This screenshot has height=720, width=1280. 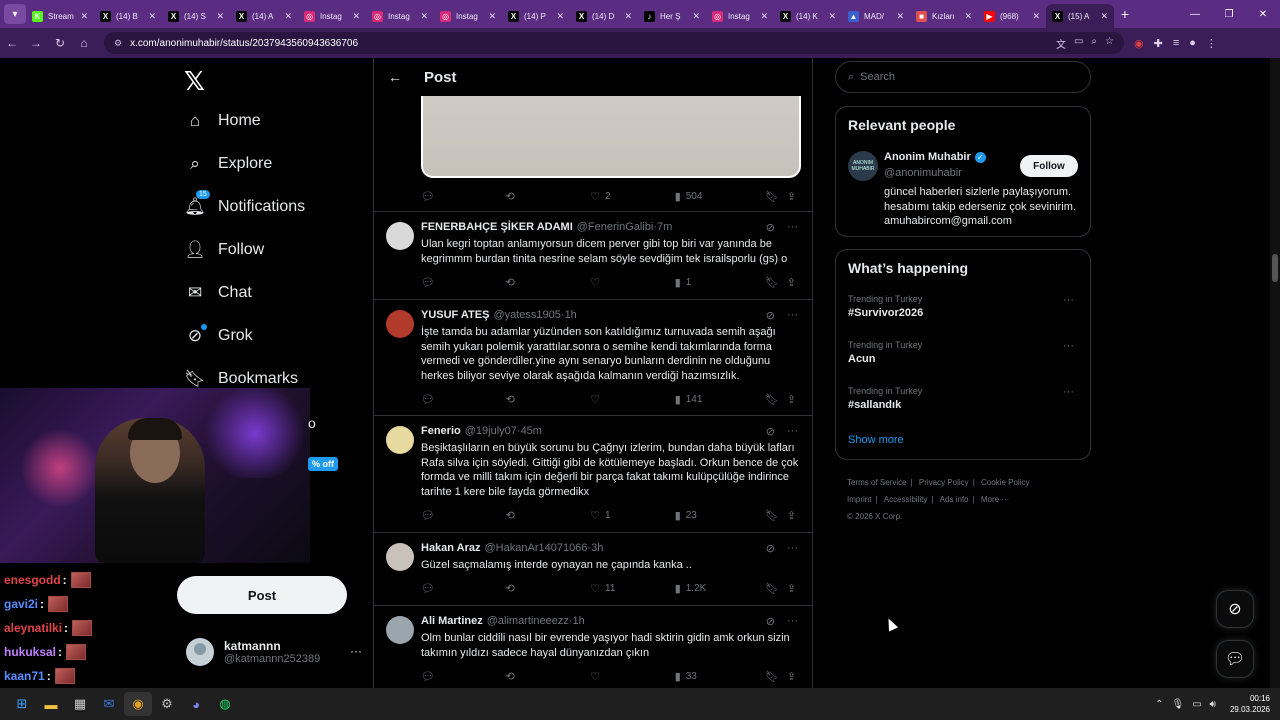 What do you see at coordinates (604, 16) in the screenshot?
I see `browser-tab: X (14) D ✕` at bounding box center [604, 16].